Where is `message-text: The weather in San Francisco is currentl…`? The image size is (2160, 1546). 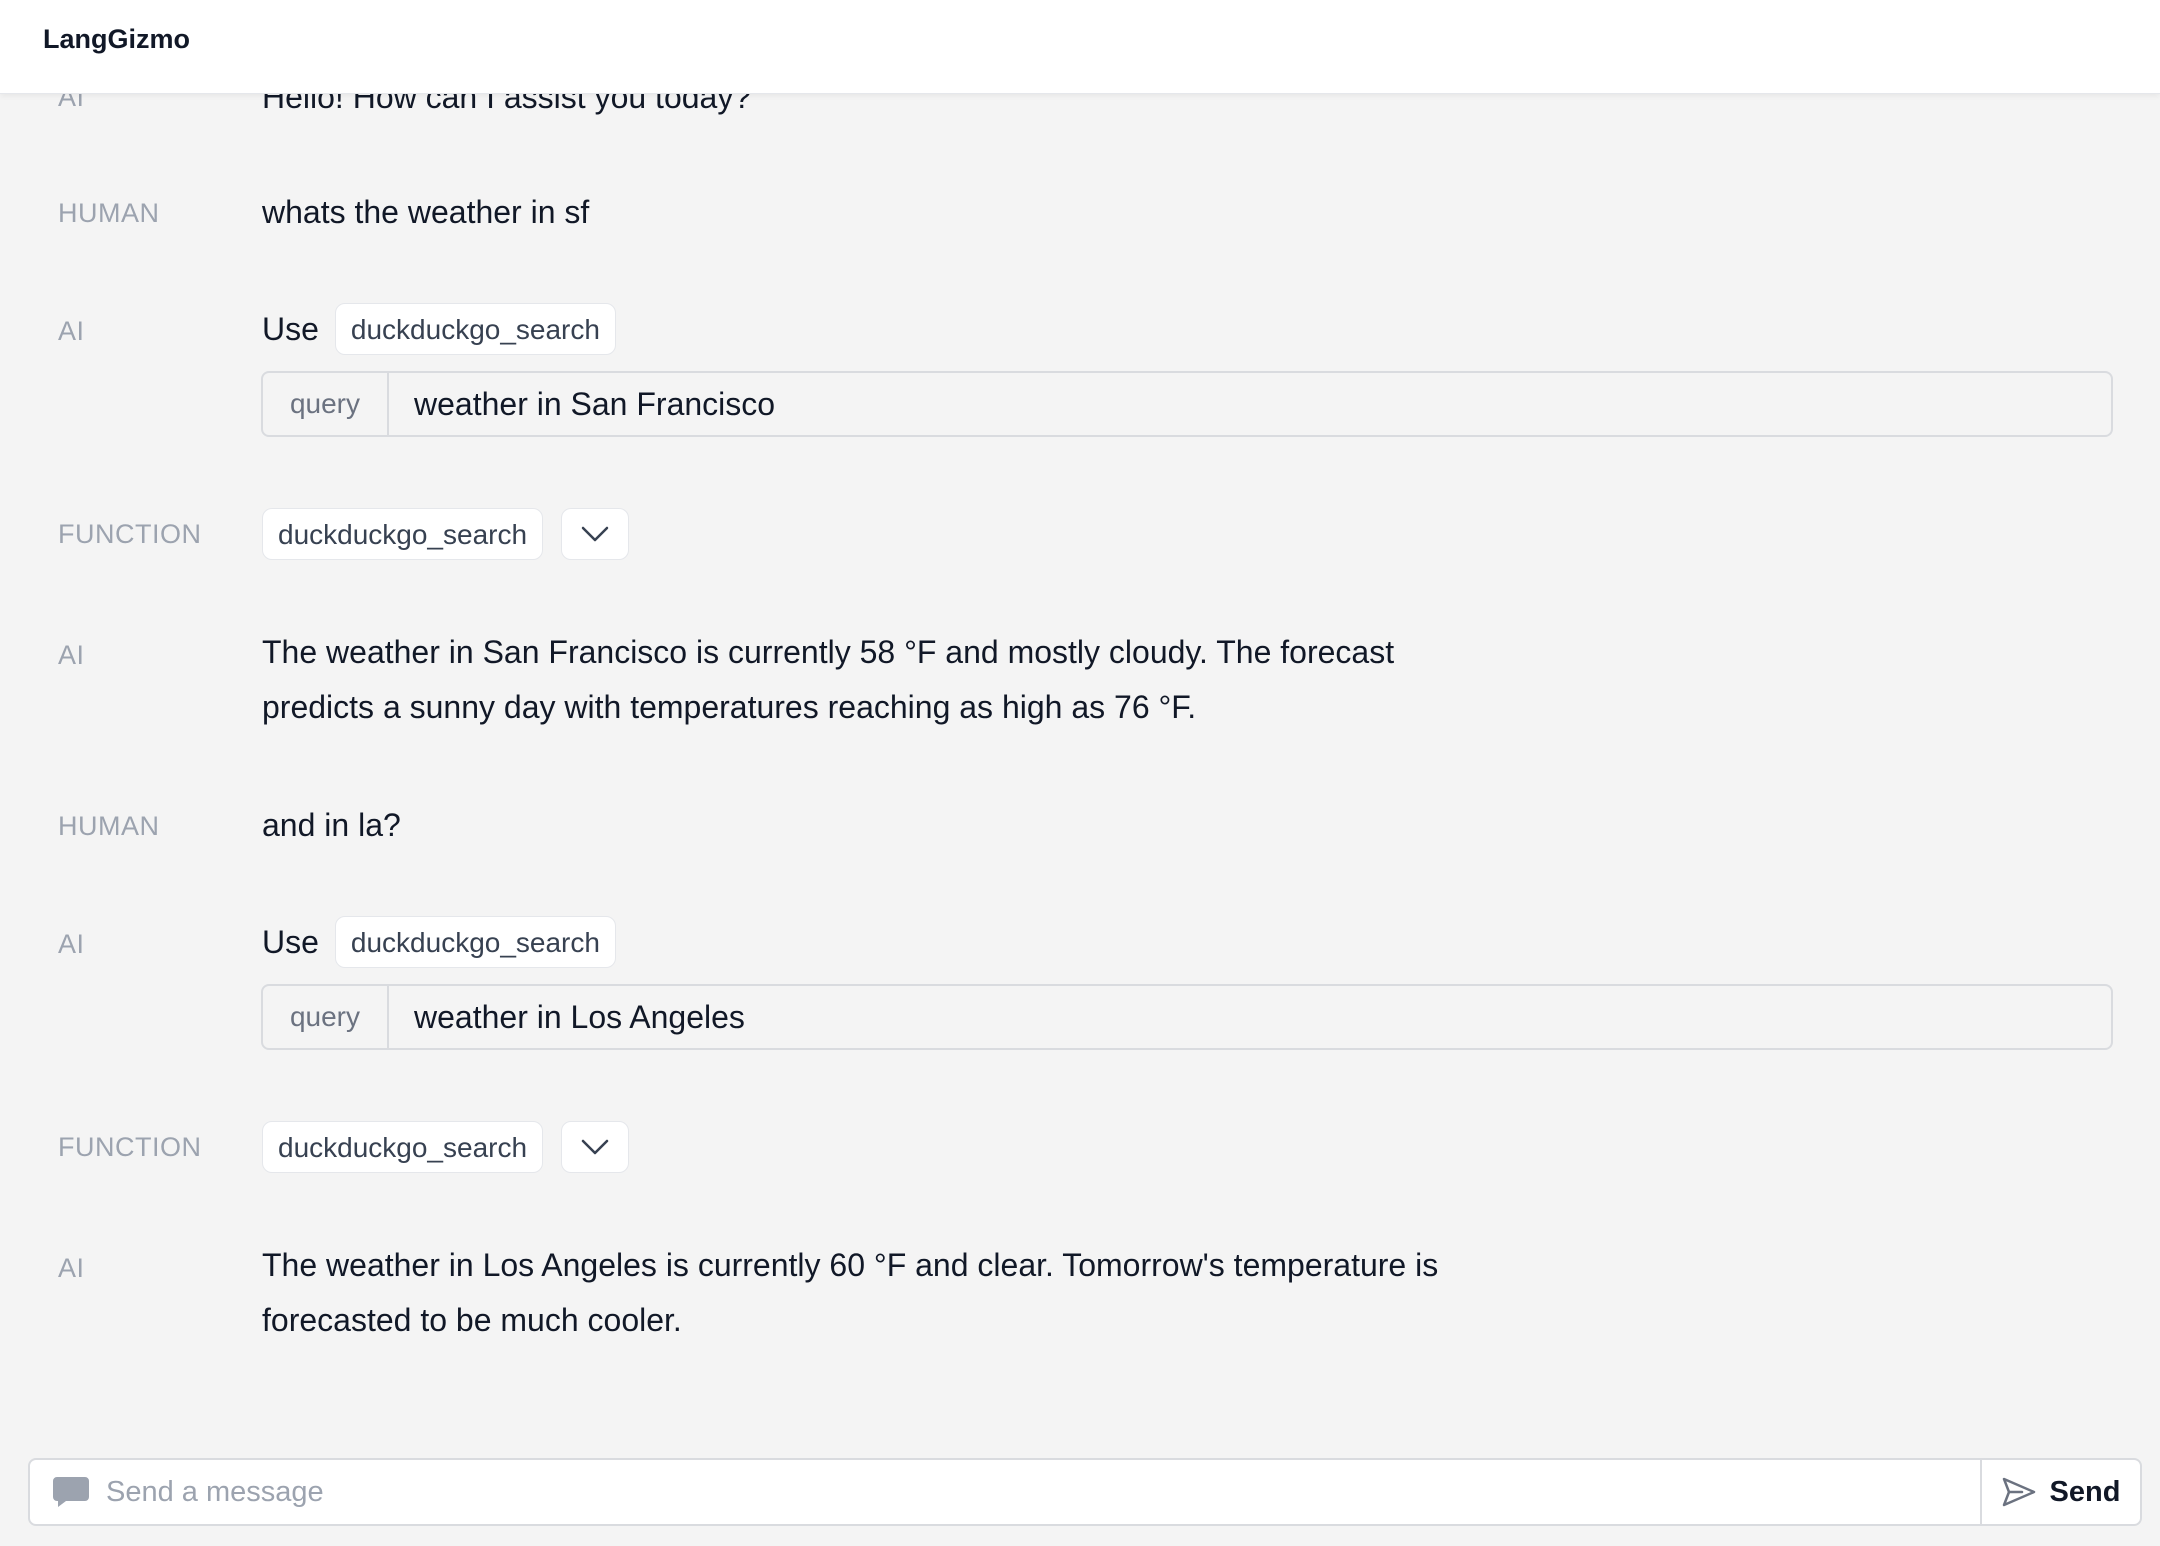
message-text: The weather in San Francisco is currentl… is located at coordinates (828, 680).